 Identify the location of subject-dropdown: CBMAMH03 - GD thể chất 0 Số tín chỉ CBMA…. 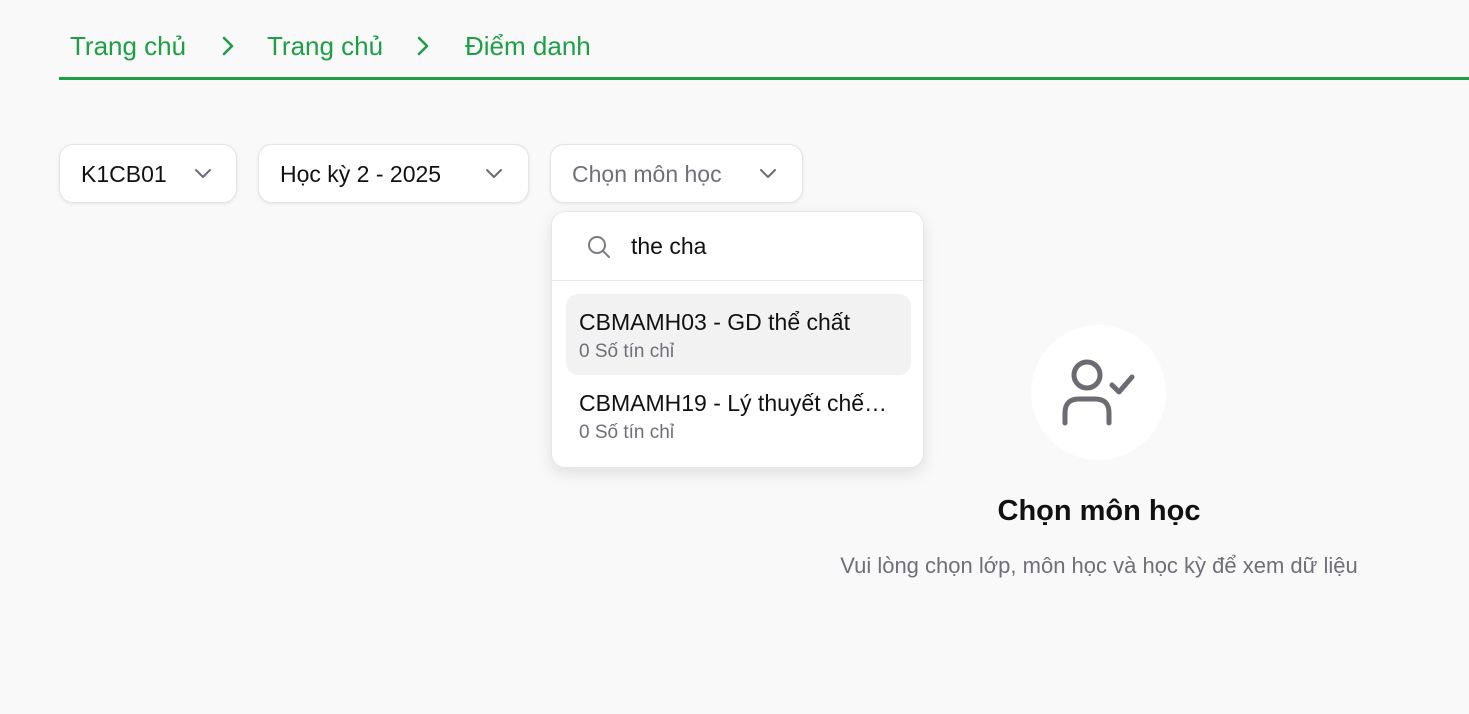
(737, 339).